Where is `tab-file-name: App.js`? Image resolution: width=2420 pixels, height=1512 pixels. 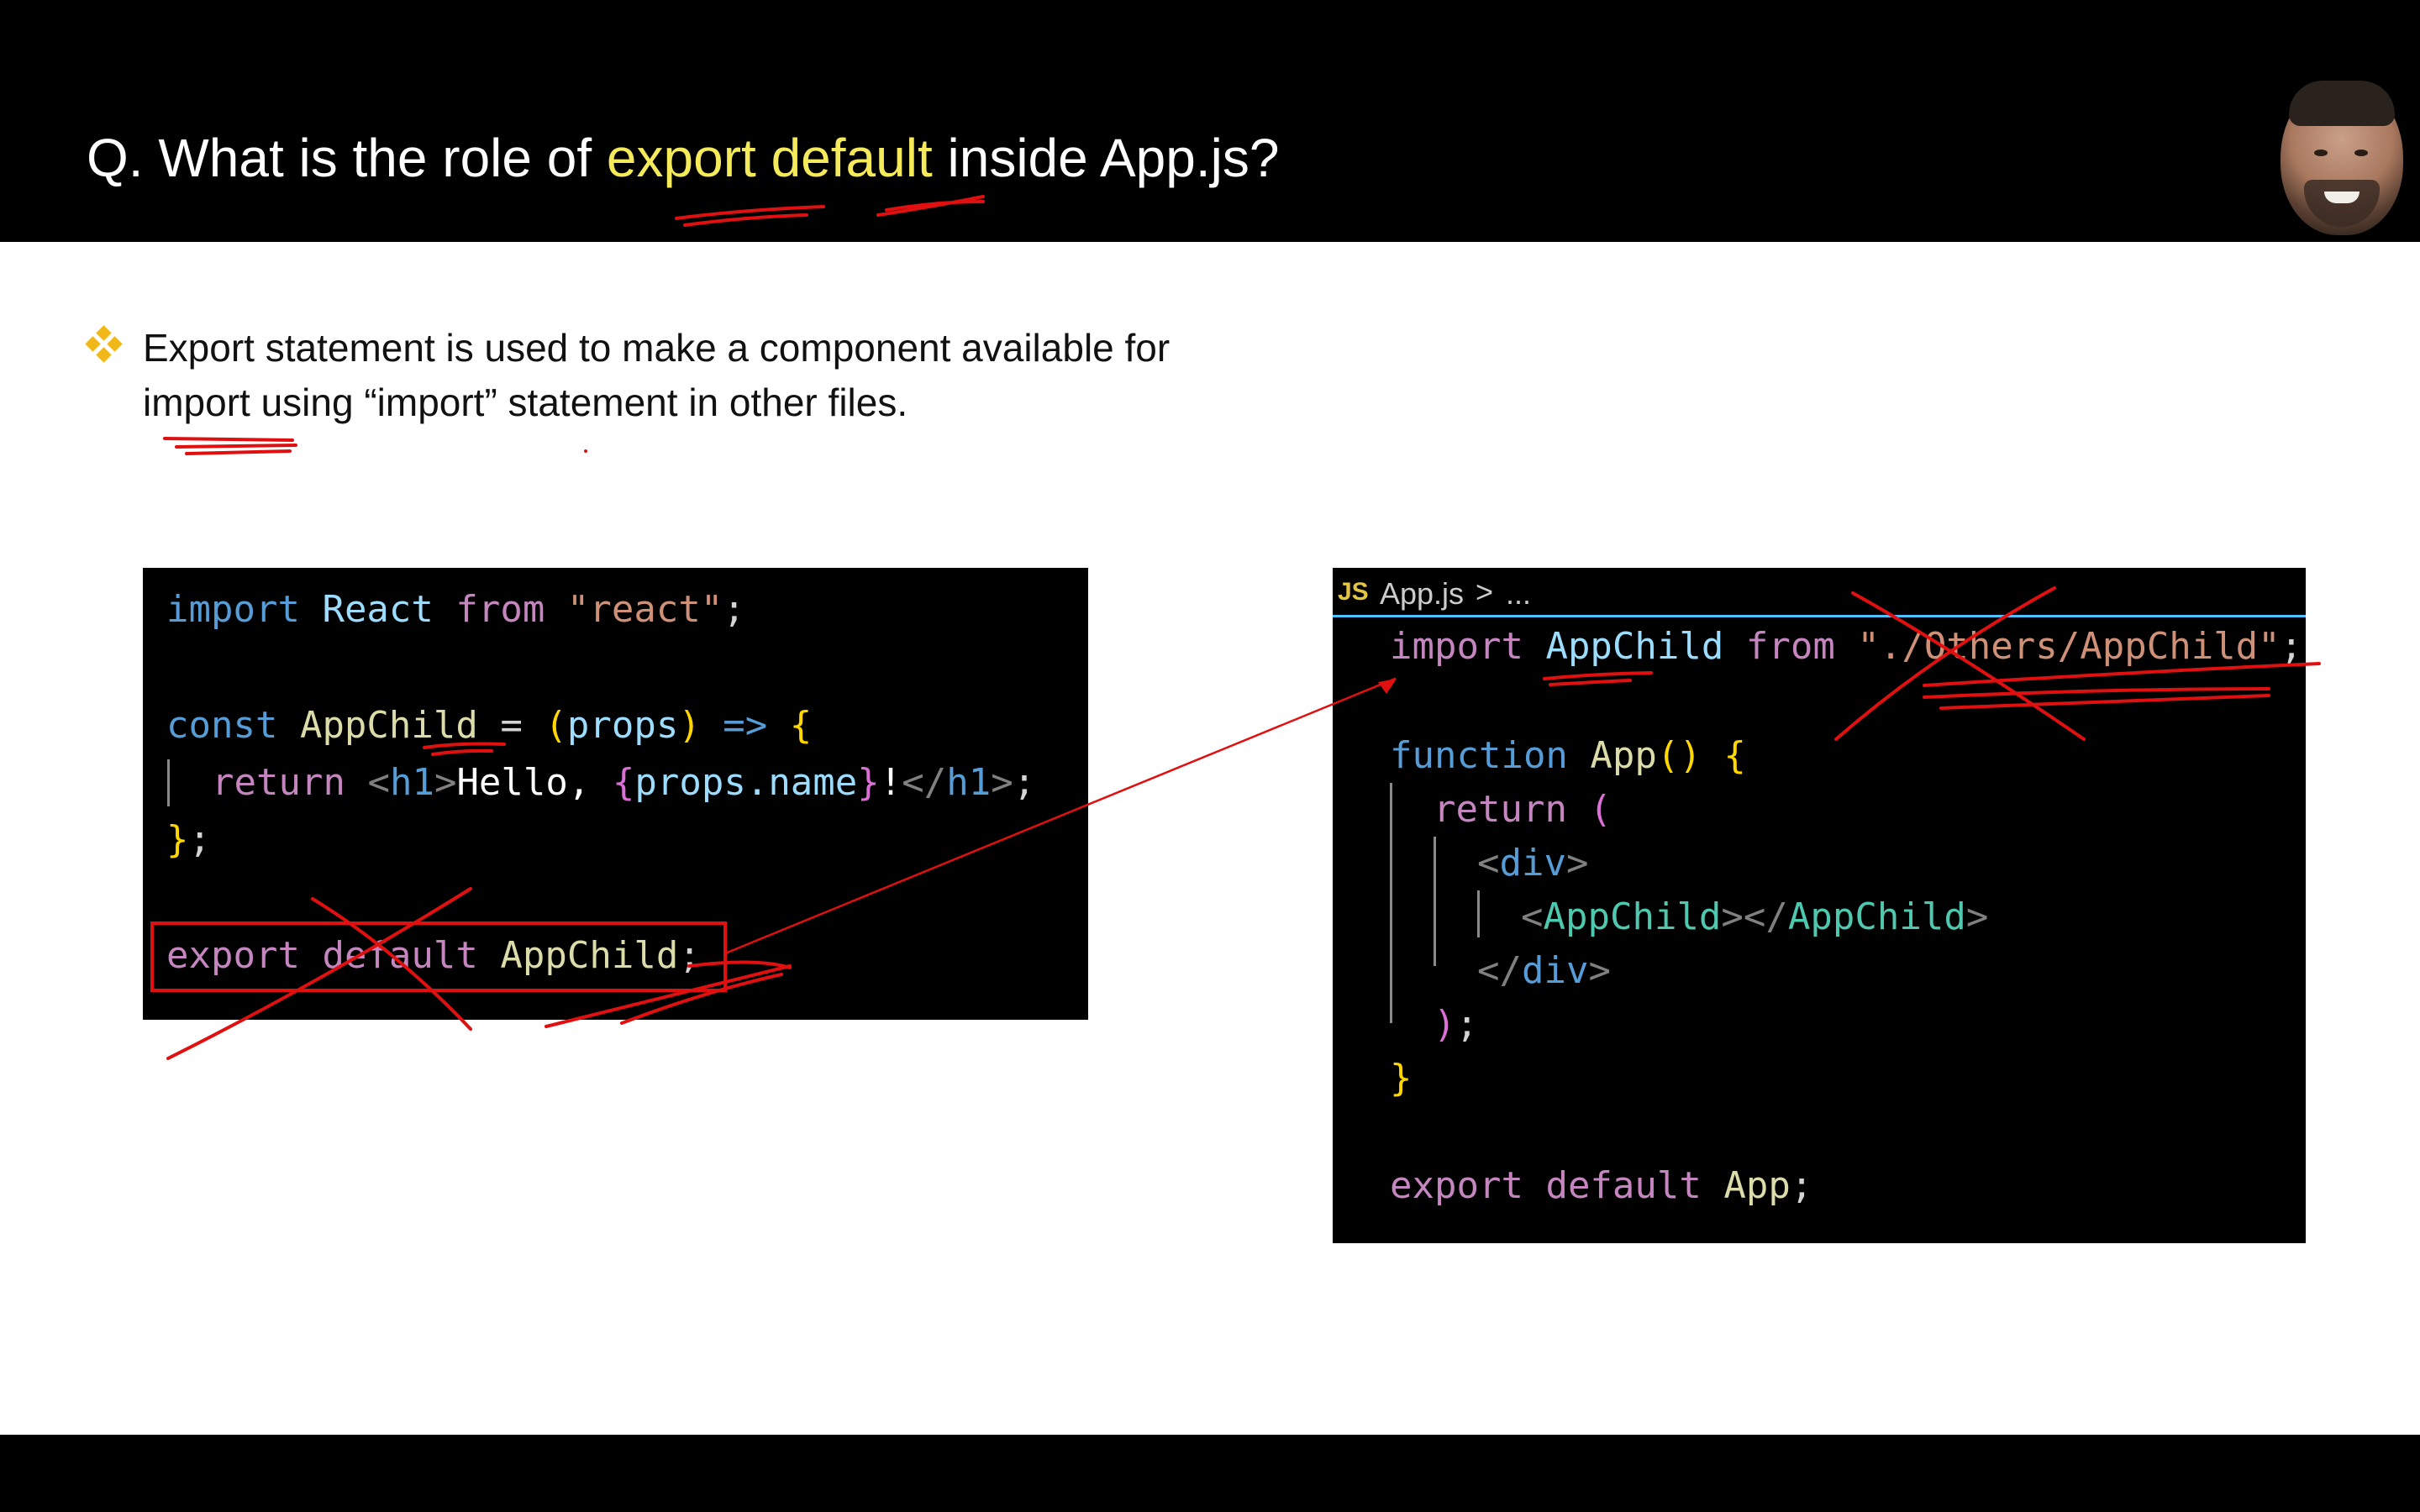 tab-file-name: App.js is located at coordinates (1422, 594).